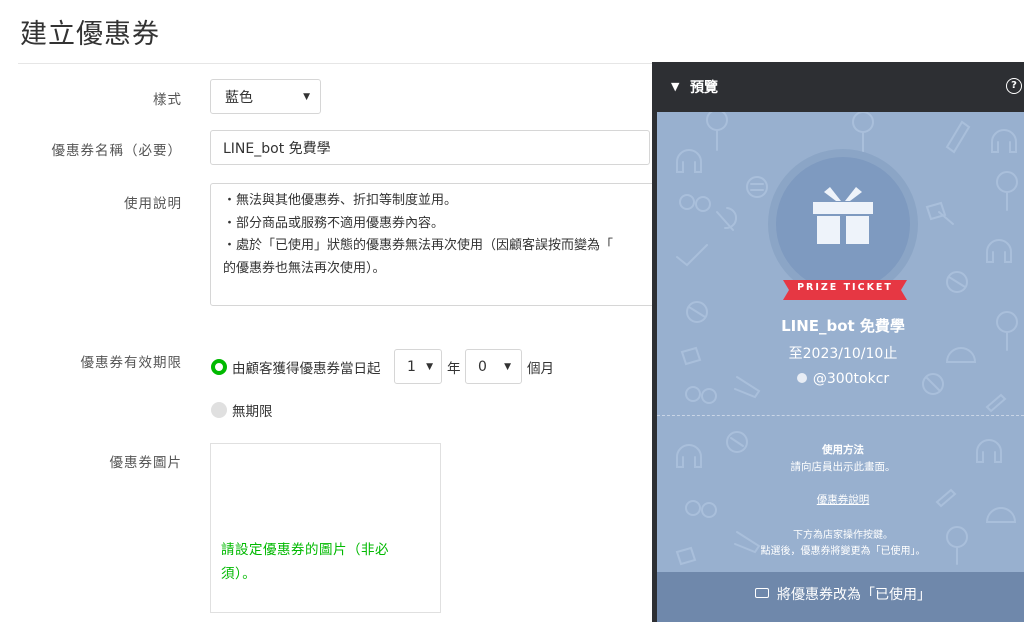 This screenshot has width=1024, height=622. What do you see at coordinates (851, 379) in the screenshot?
I see `account-id: @300tokcr` at bounding box center [851, 379].